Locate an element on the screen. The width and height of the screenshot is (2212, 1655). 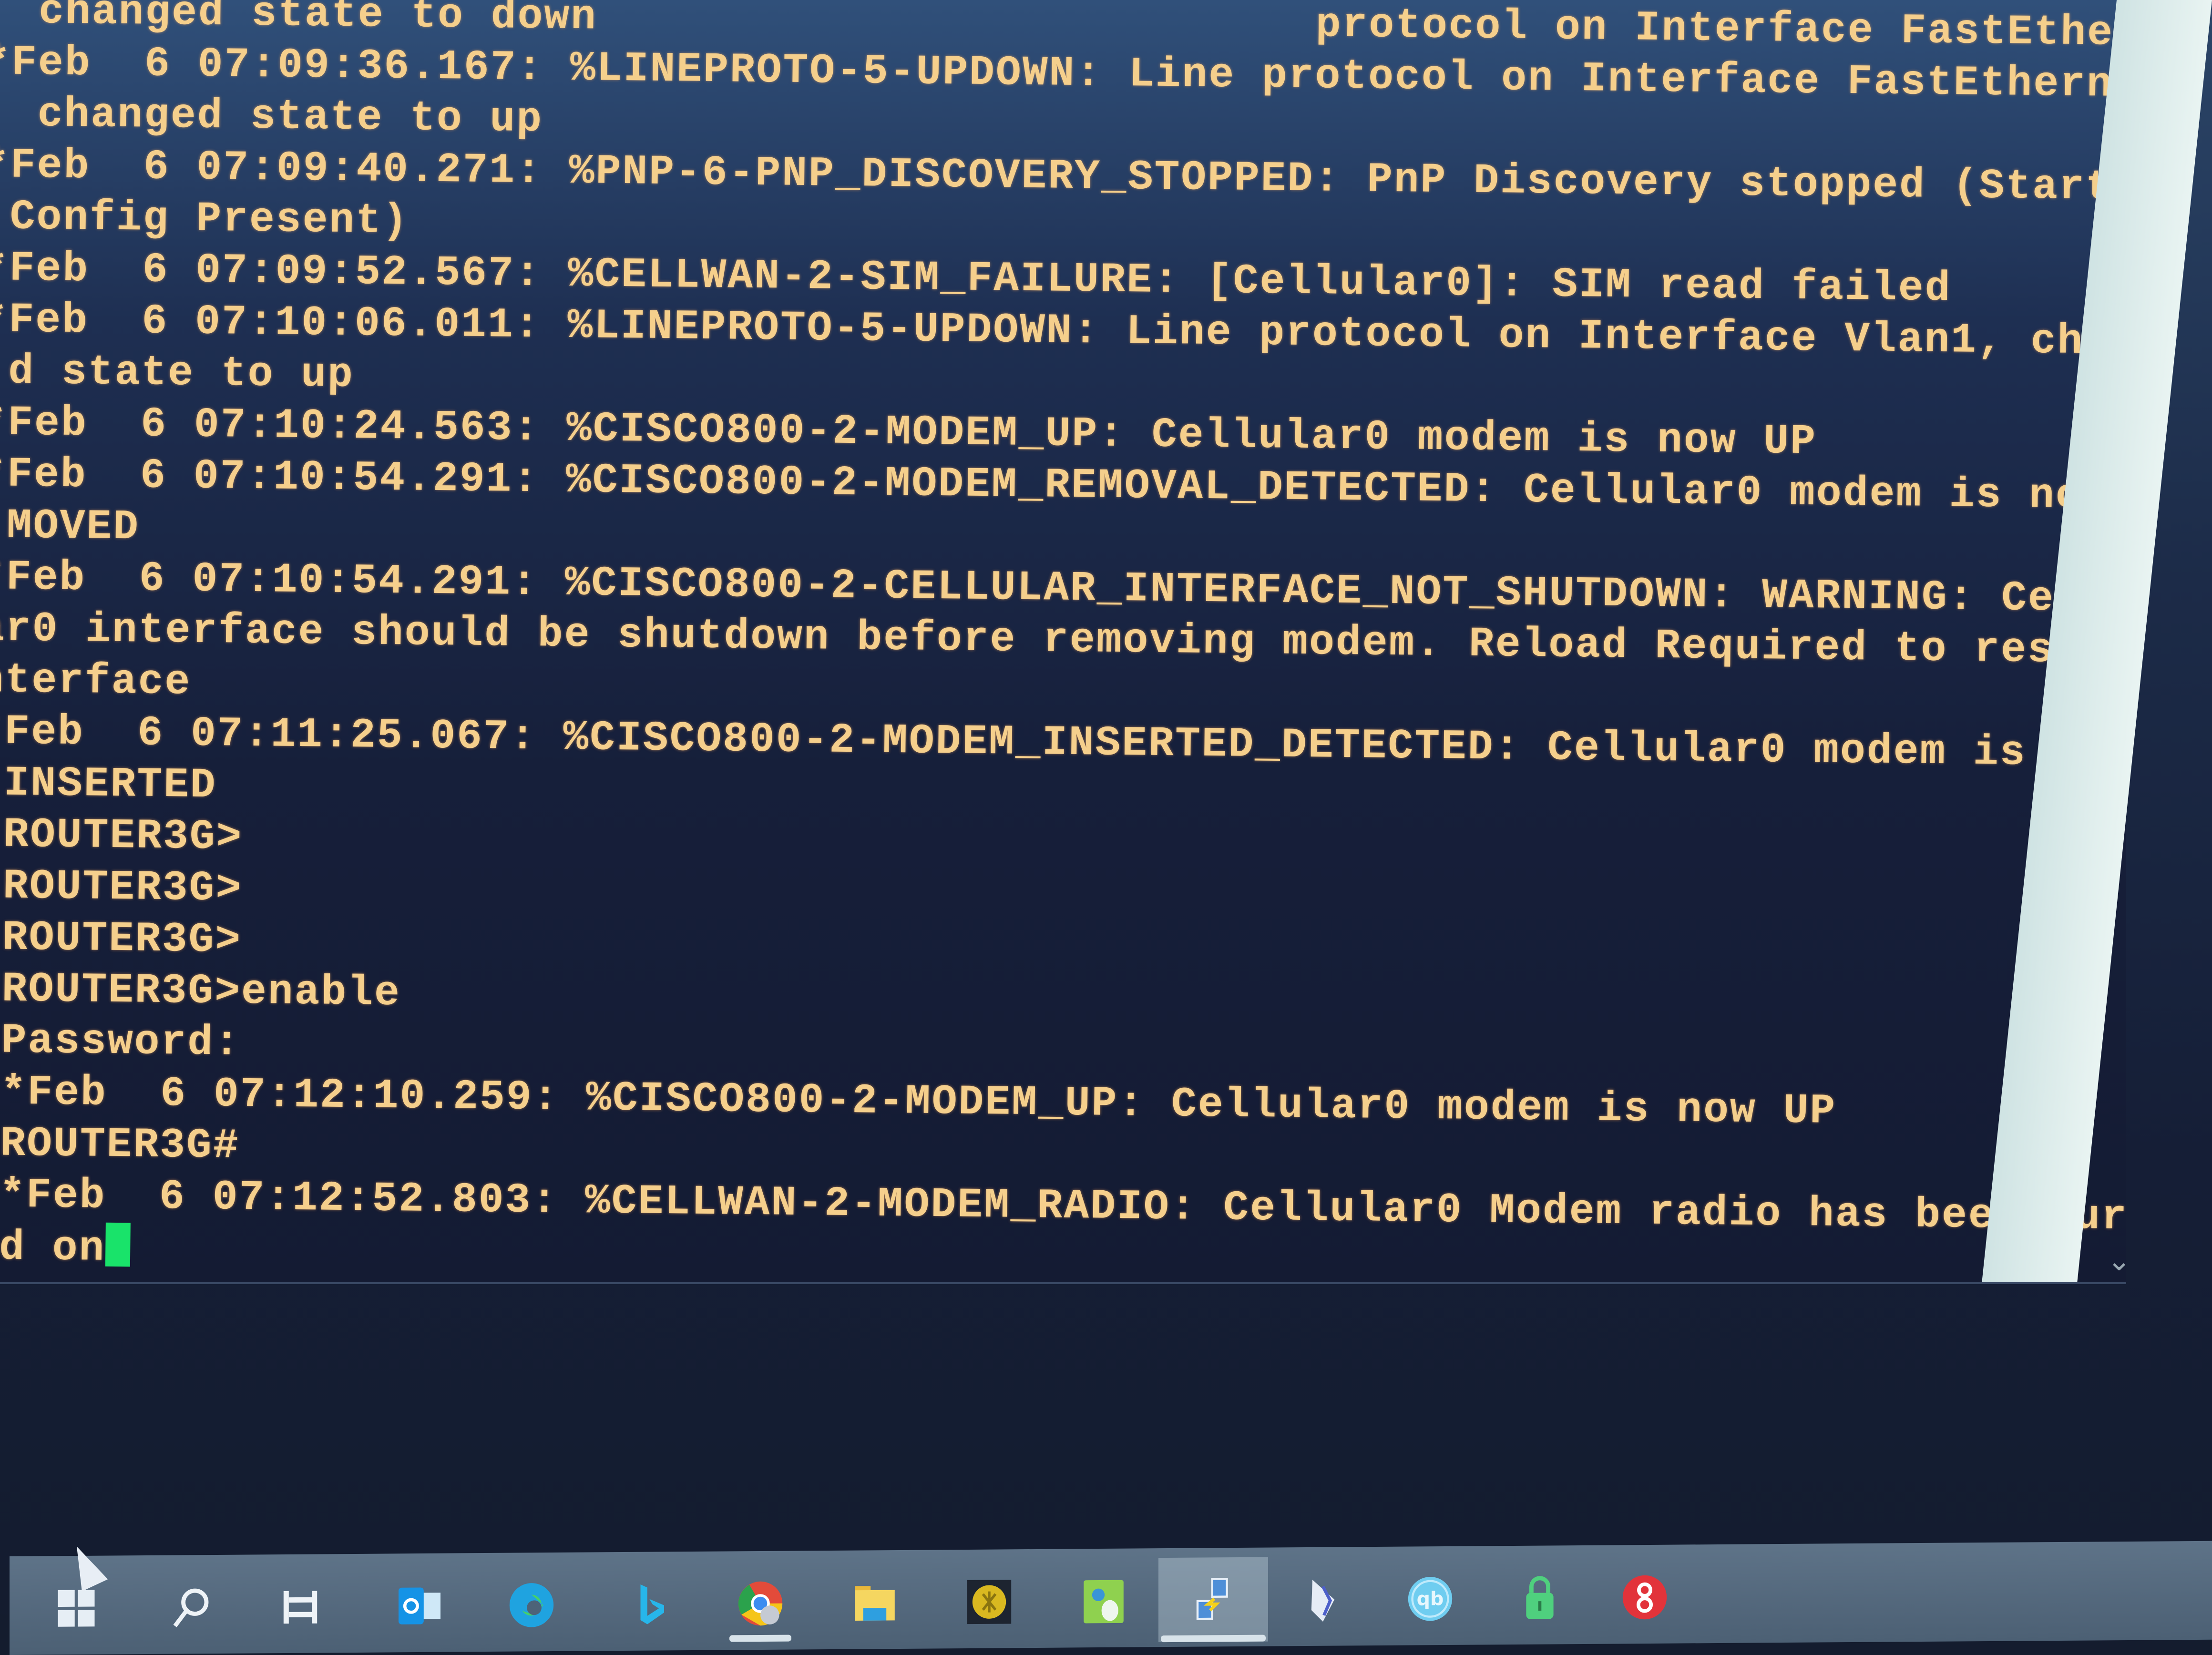
task-view-icon is located at coordinates (300, 1607).